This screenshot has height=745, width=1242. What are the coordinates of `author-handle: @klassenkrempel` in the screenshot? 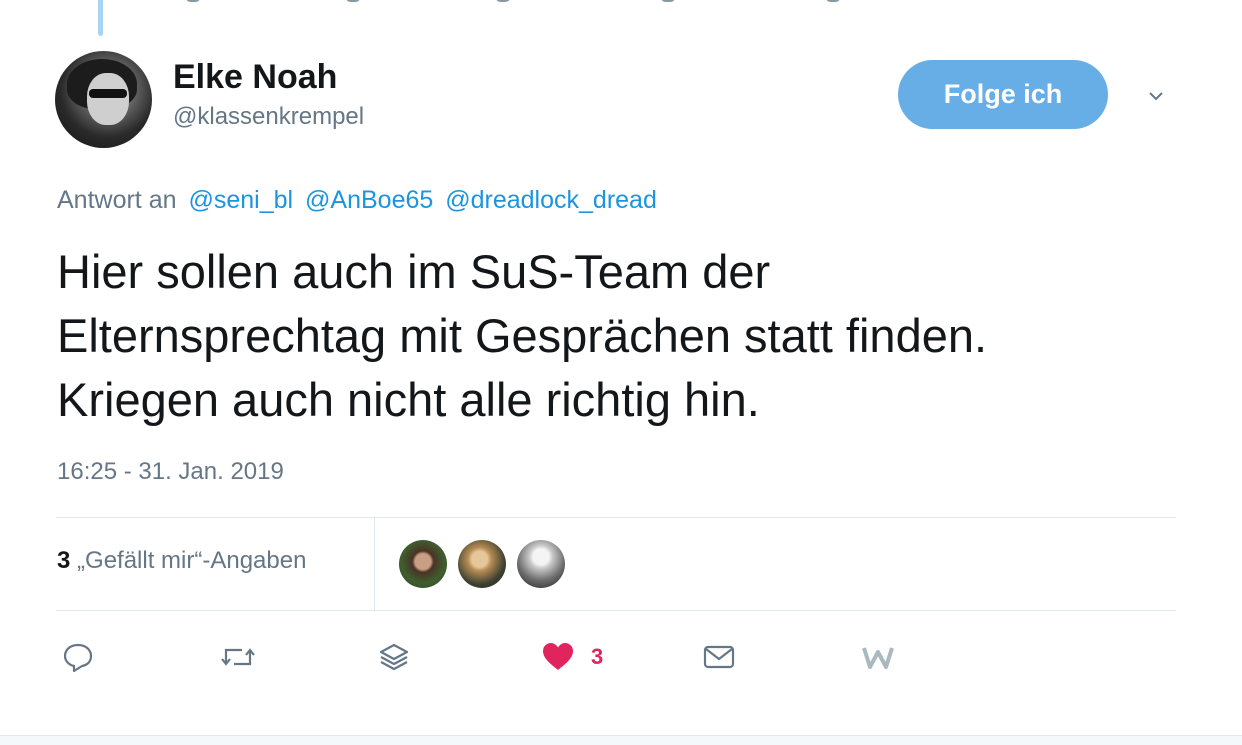 It's located at (268, 117).